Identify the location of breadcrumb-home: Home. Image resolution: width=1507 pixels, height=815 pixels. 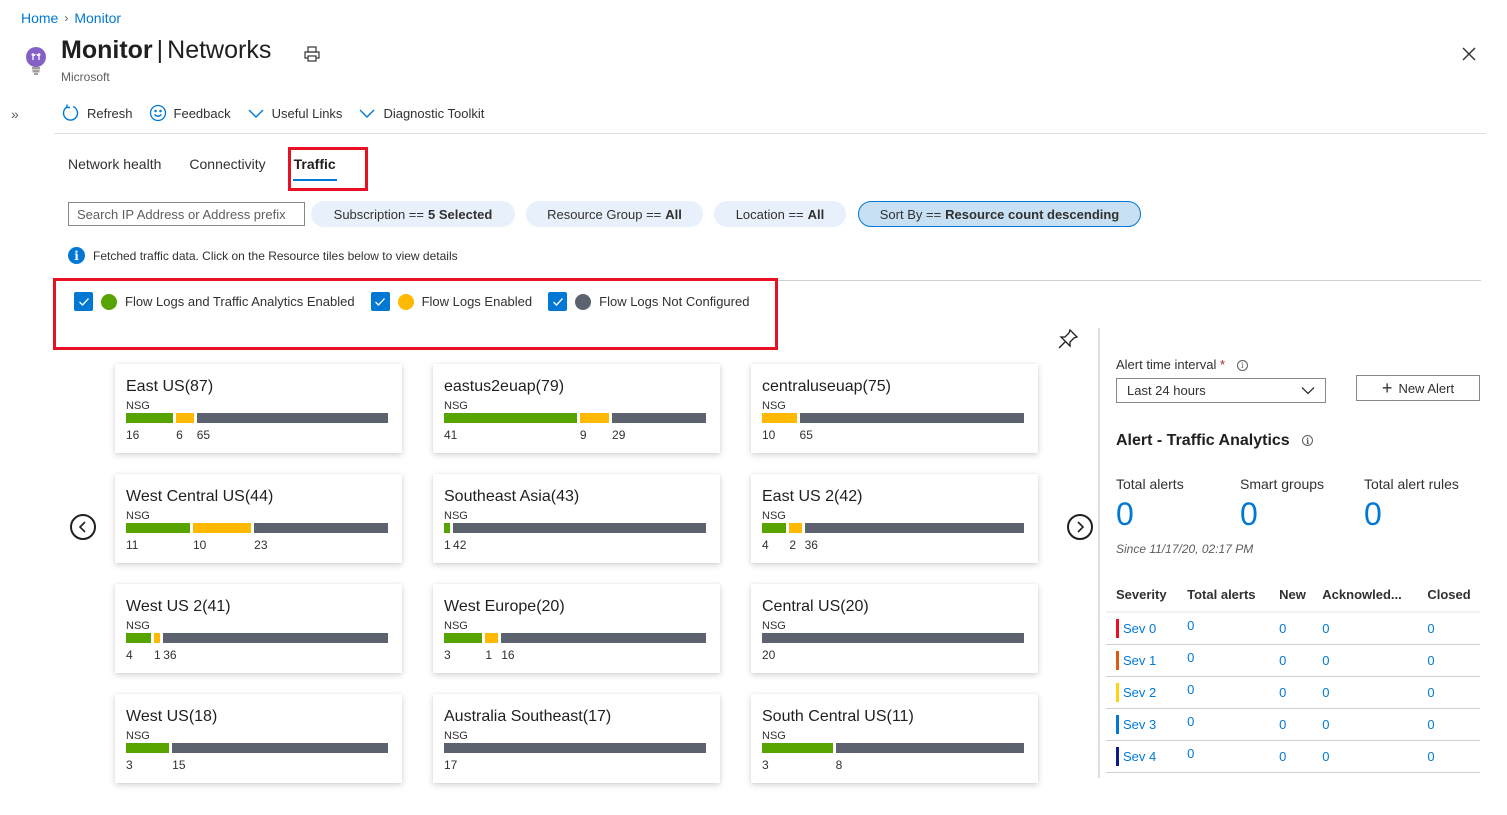
(39, 18).